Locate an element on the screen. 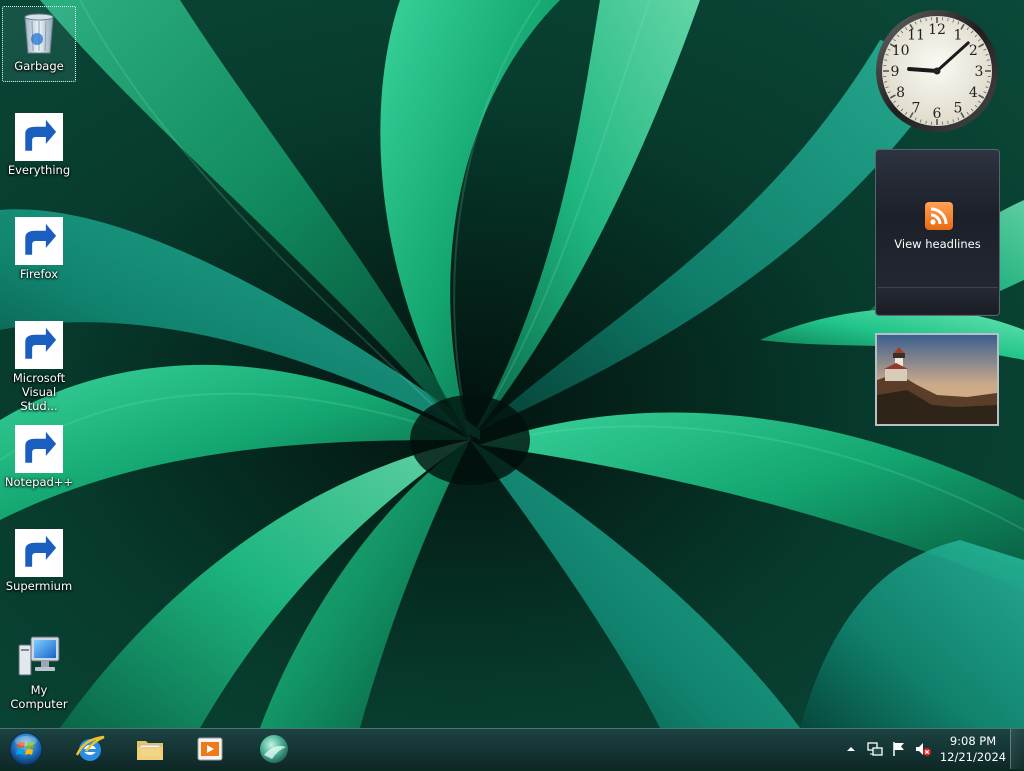 Image resolution: width=1024 pixels, height=771 pixels. clock-numeral: 4 is located at coordinates (973, 93).